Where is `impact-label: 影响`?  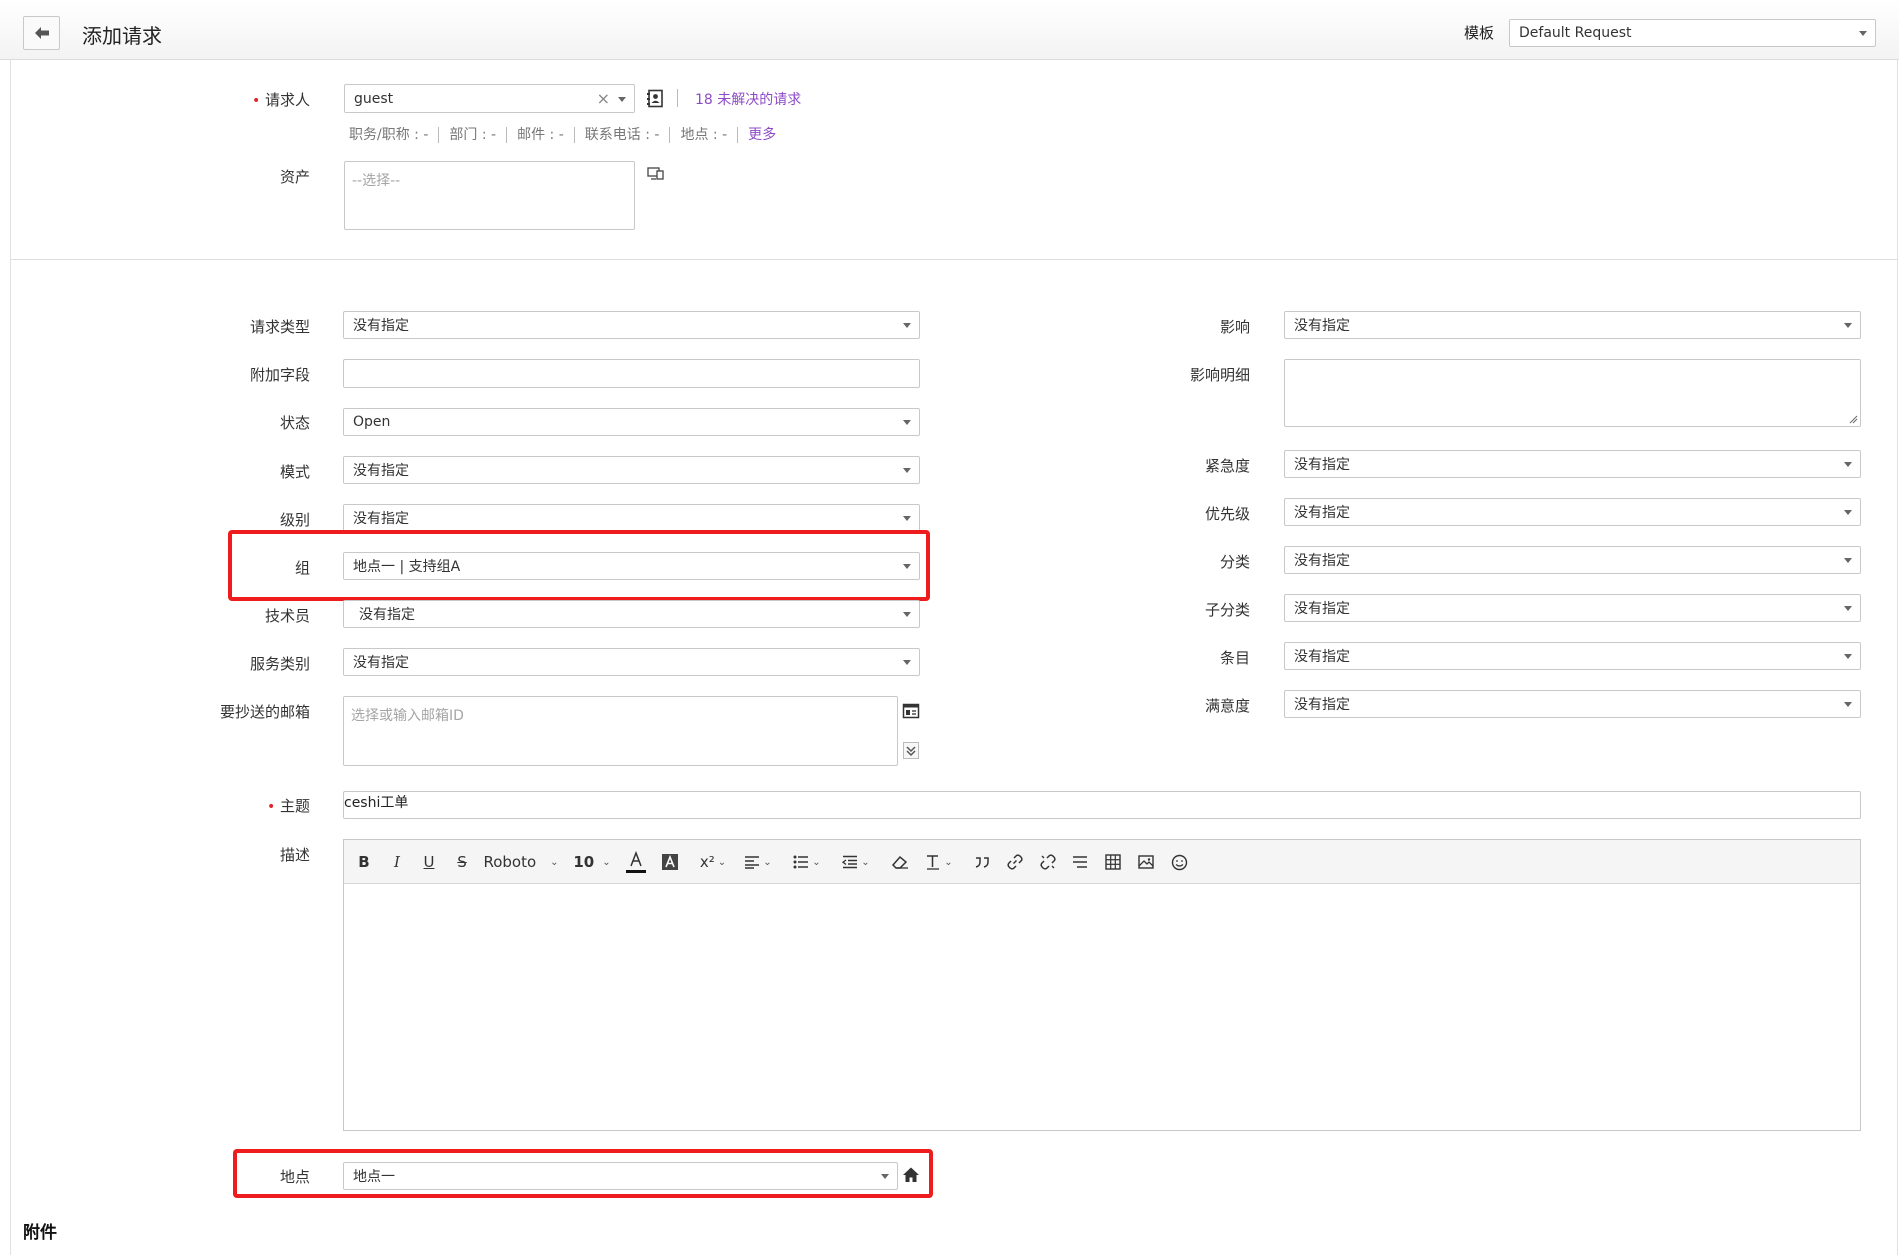
impact-label: 影响 is located at coordinates (1234, 327).